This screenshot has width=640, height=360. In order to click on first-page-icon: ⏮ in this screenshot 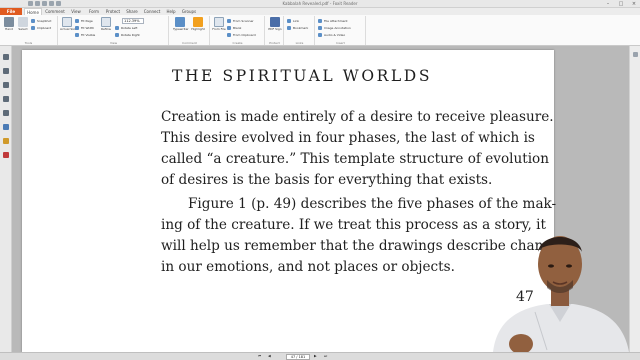, I will do `click(259, 356)`.